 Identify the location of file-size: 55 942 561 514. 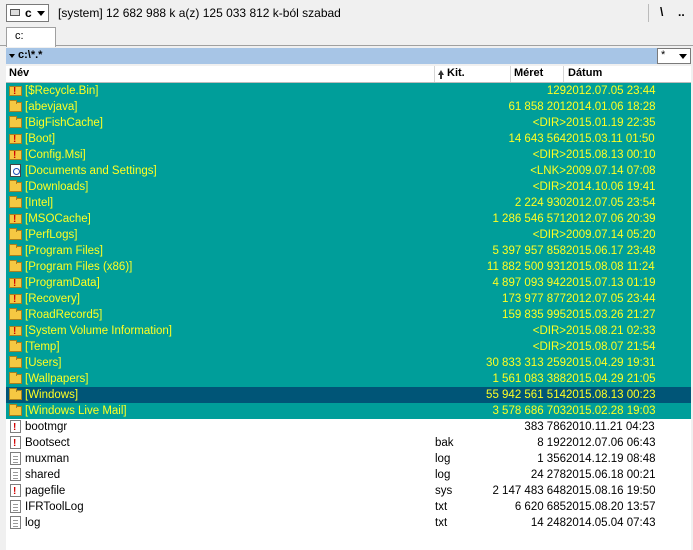
(526, 395).